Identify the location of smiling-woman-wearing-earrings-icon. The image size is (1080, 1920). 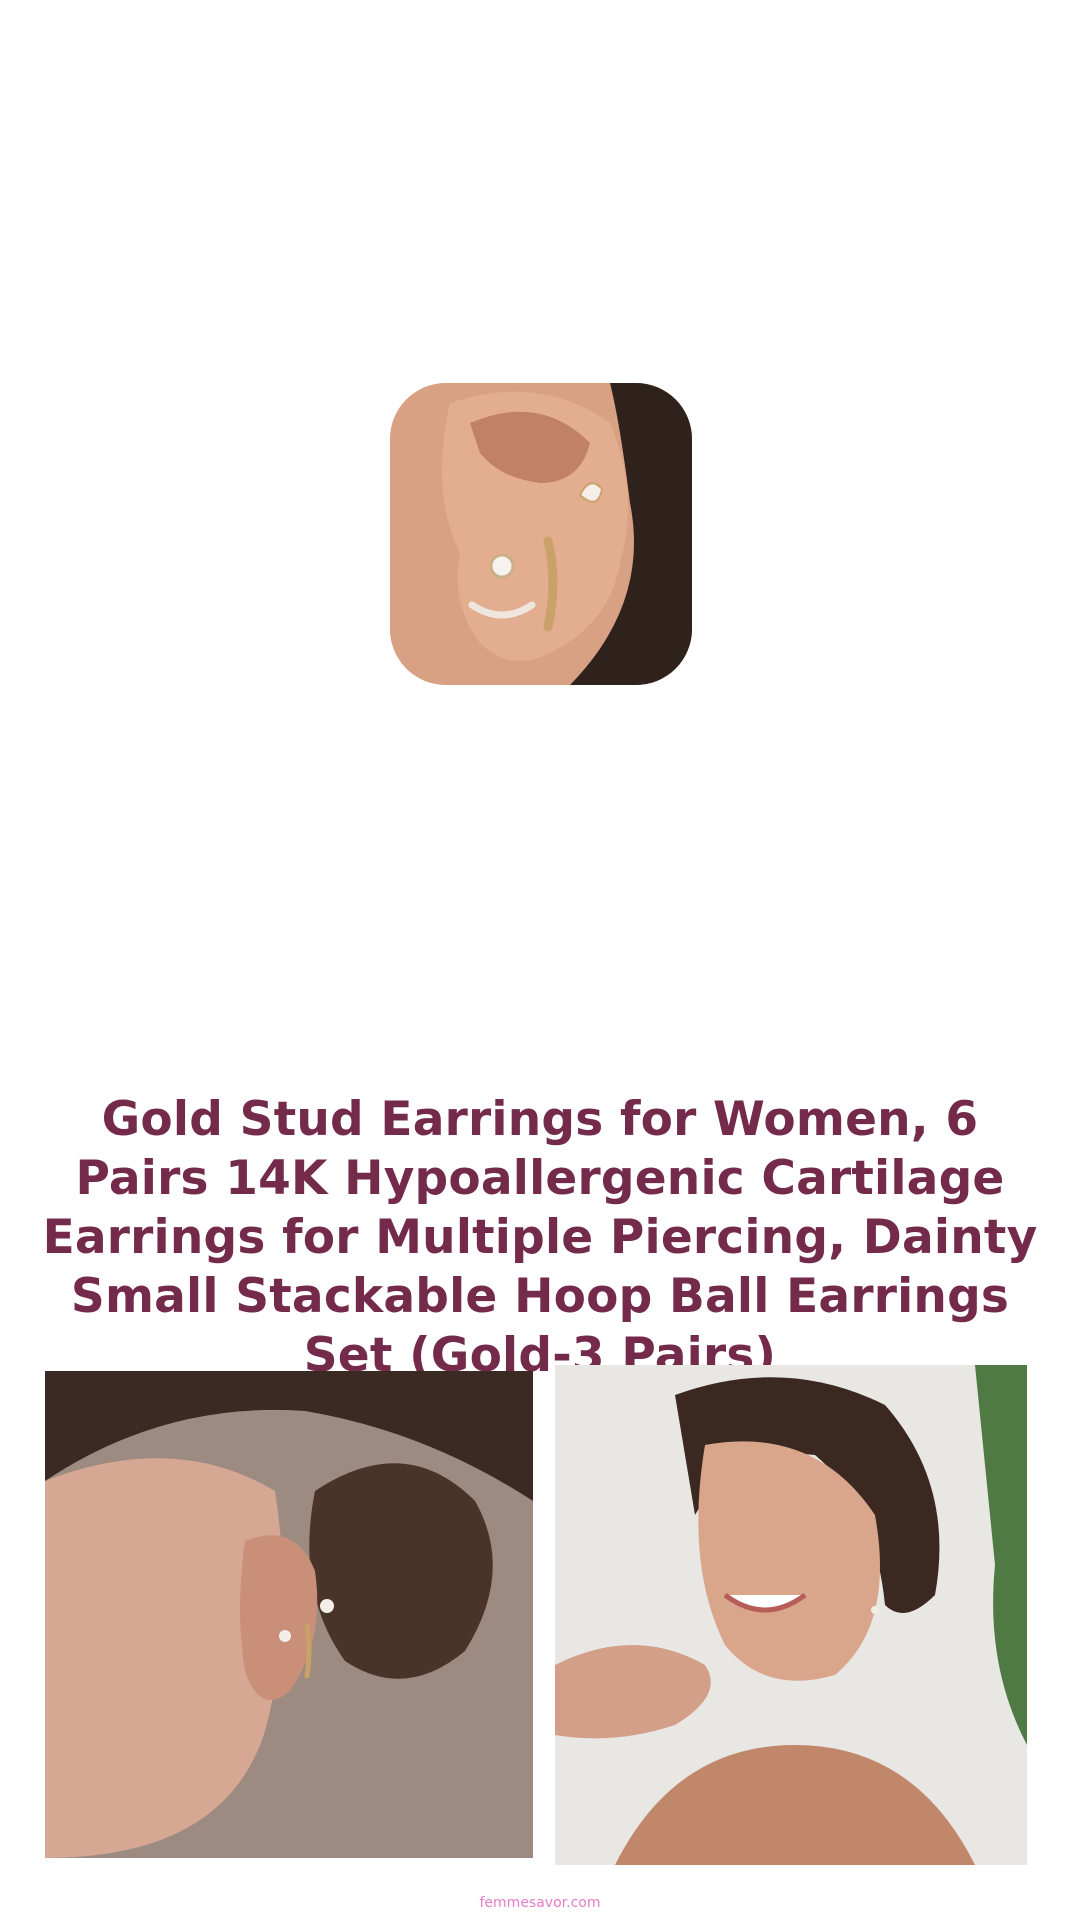
(791, 1615).